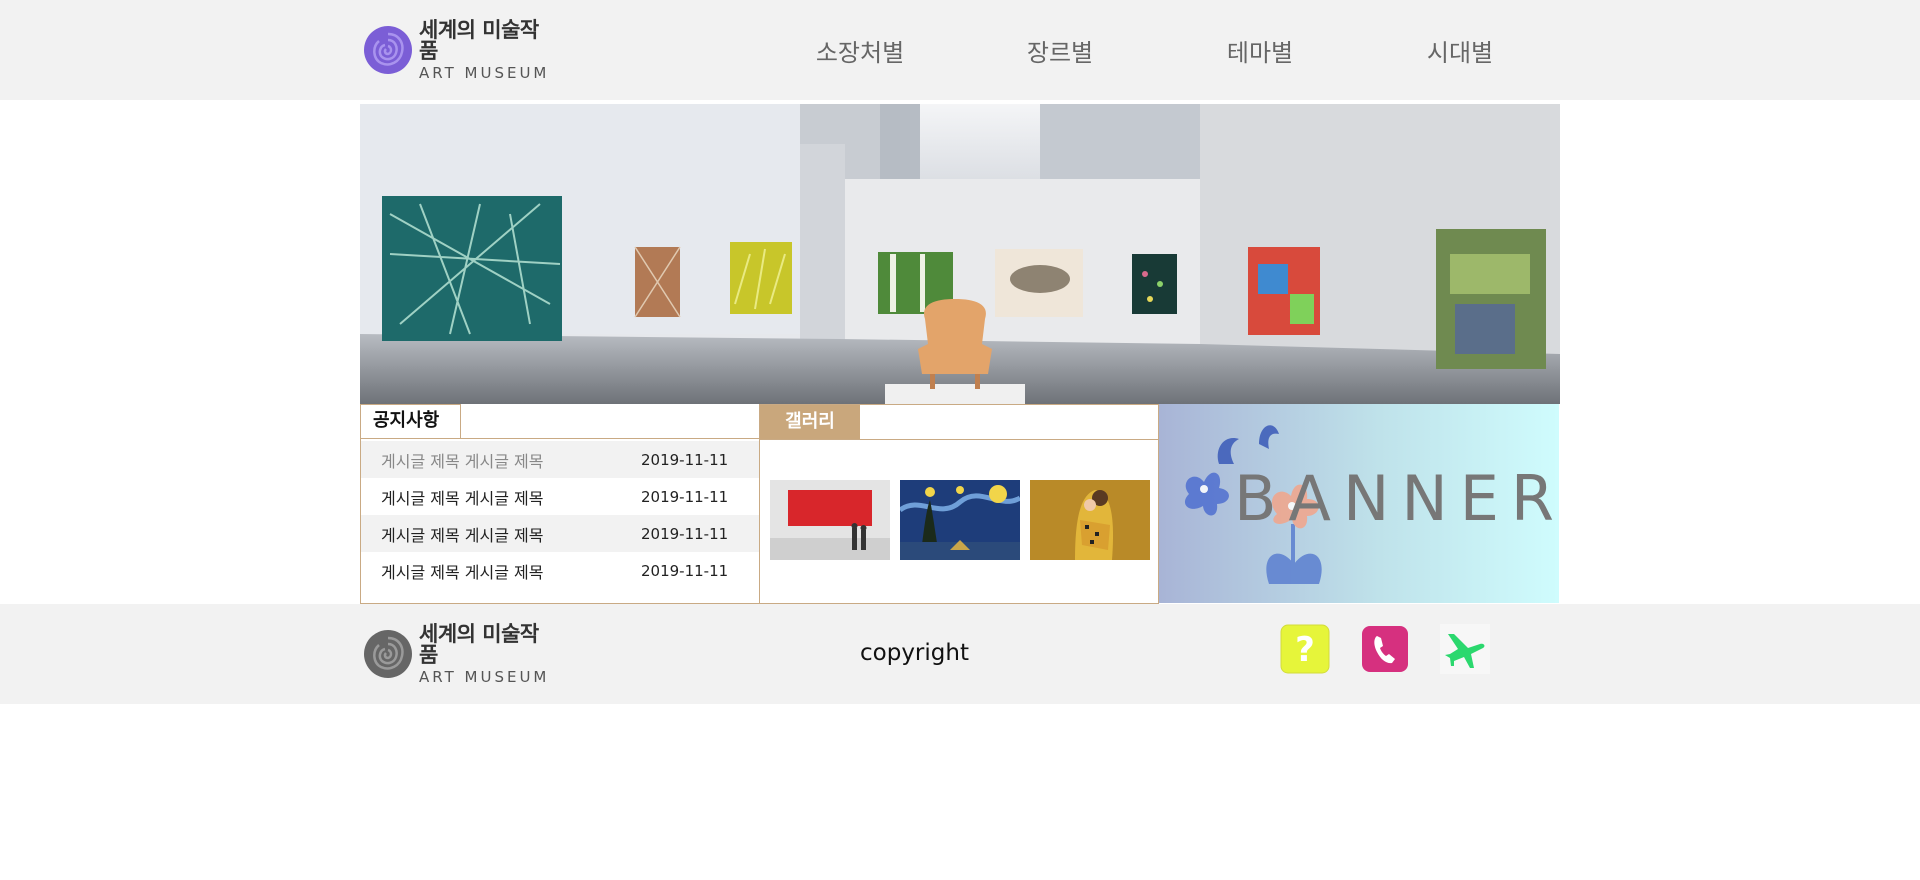 This screenshot has height=880, width=1920. Describe the element at coordinates (1090, 520) in the screenshot. I see `gallery-thumb-the-kiss` at that location.